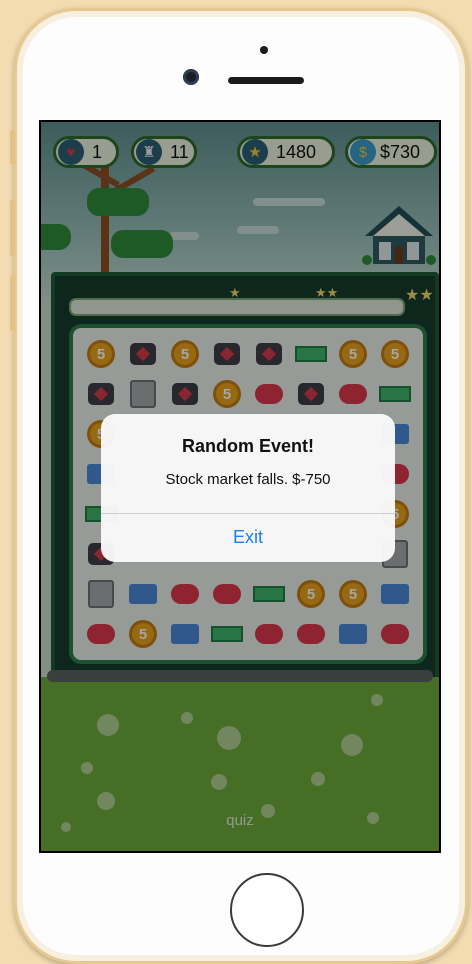 This screenshot has height=964, width=472. What do you see at coordinates (248, 537) in the screenshot?
I see `exit-button: Exit` at bounding box center [248, 537].